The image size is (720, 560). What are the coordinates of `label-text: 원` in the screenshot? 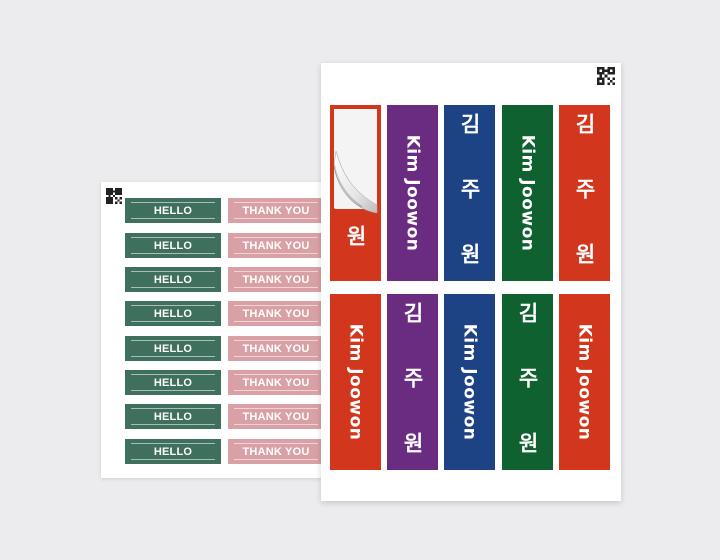 It's located at (355, 235).